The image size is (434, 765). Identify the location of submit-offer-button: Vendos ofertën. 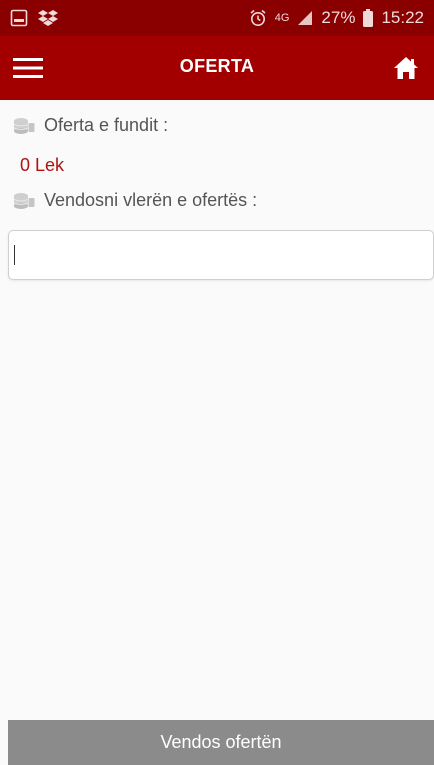
(221, 742).